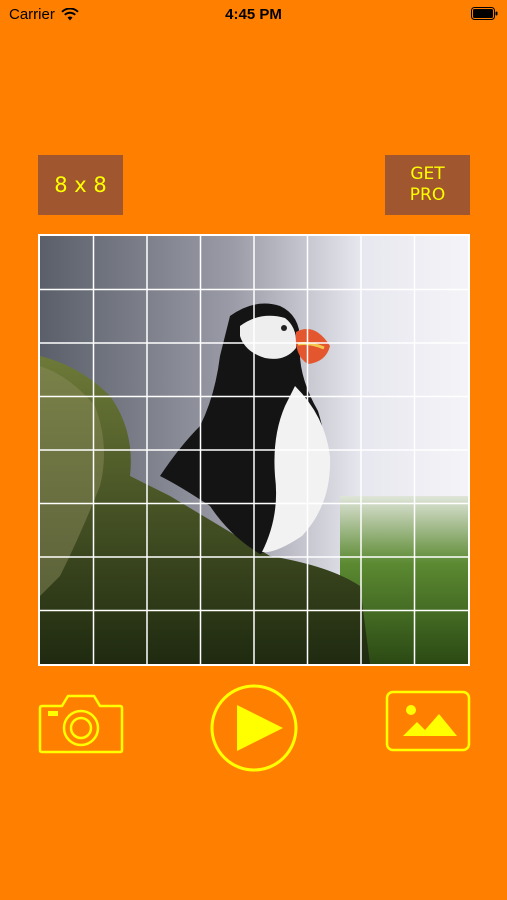 This screenshot has width=507, height=900. What do you see at coordinates (81, 723) in the screenshot?
I see `camera-icon` at bounding box center [81, 723].